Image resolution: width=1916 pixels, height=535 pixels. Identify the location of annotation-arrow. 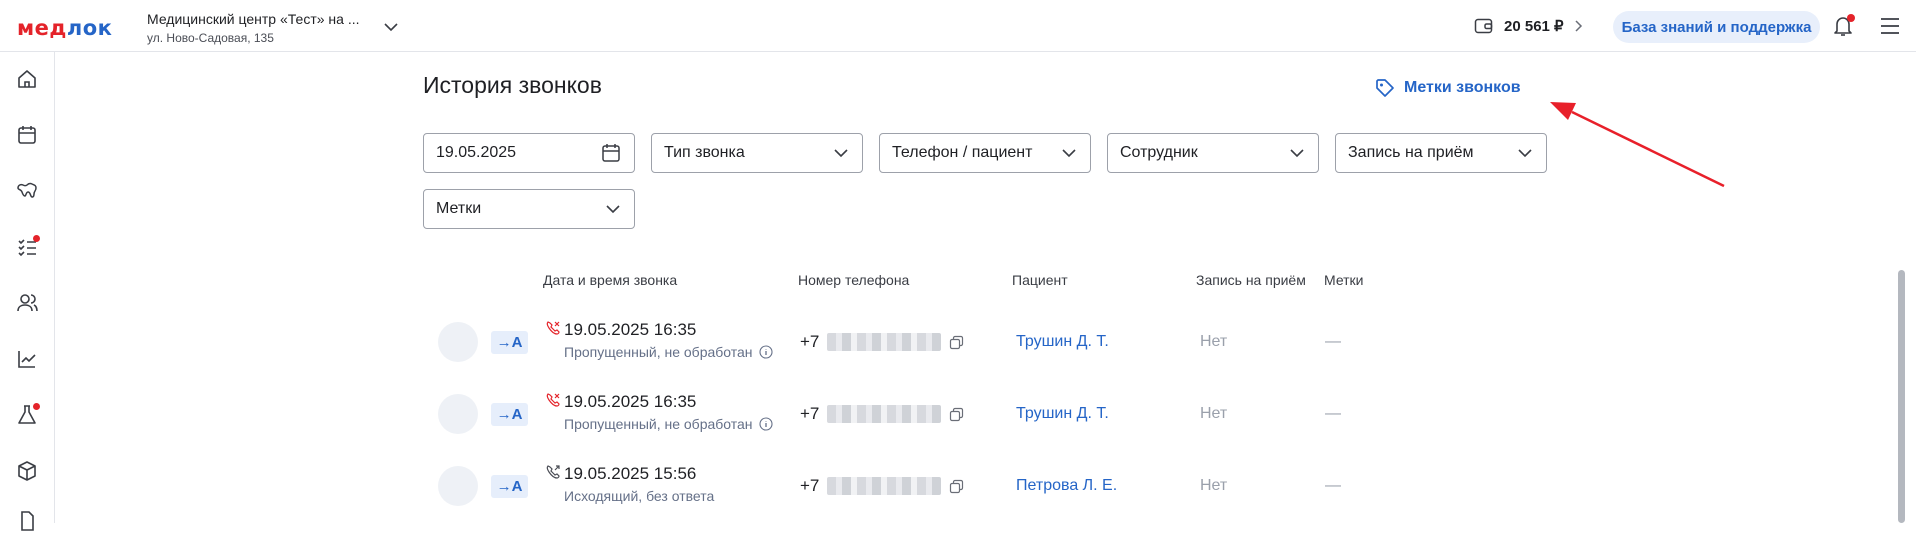
(1637, 145).